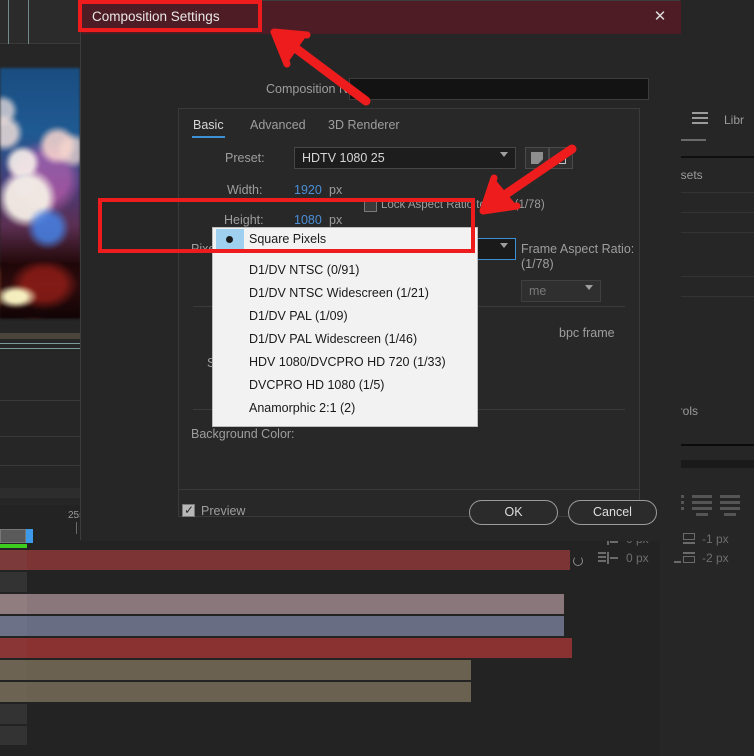  What do you see at coordinates (423, 121) in the screenshot?
I see `annotation-arrows` at bounding box center [423, 121].